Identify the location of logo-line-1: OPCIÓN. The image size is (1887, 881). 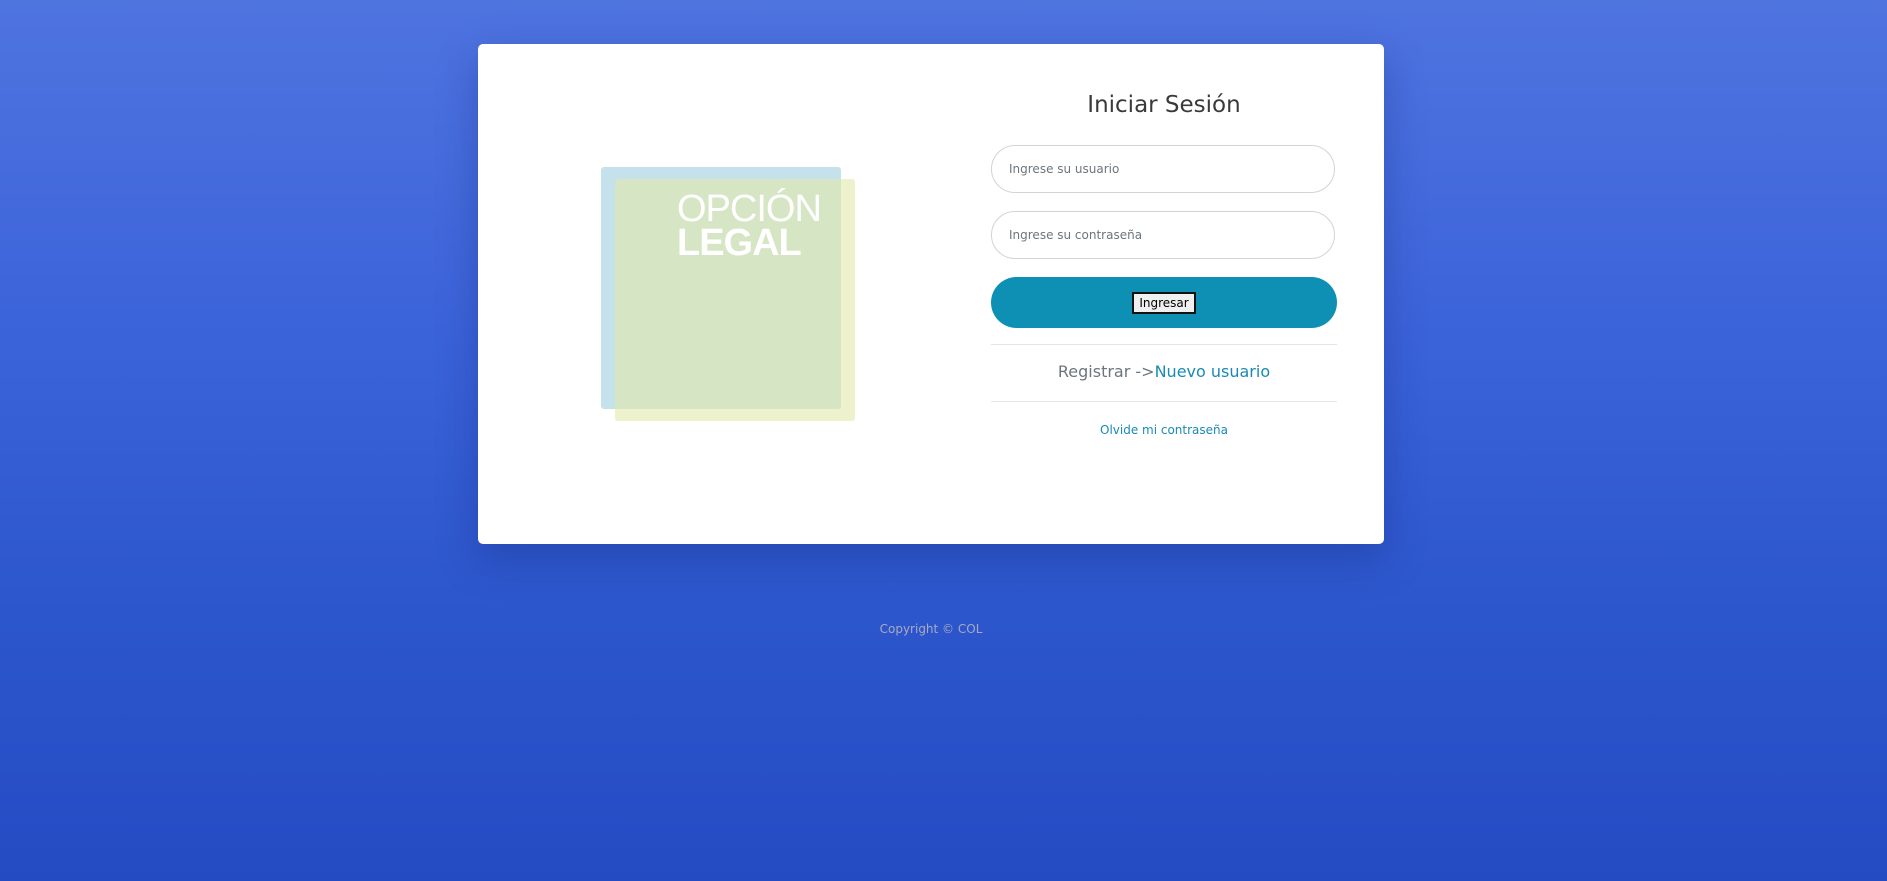
(749, 209).